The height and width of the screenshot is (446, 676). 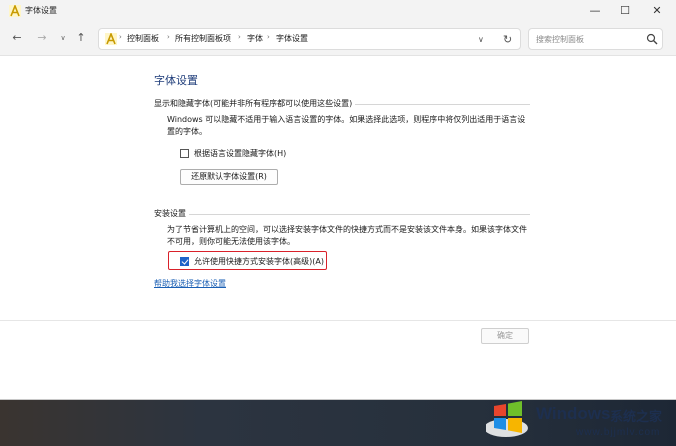 What do you see at coordinates (143, 38) in the screenshot?
I see `breadcrumb-control-panel: 控制面板` at bounding box center [143, 38].